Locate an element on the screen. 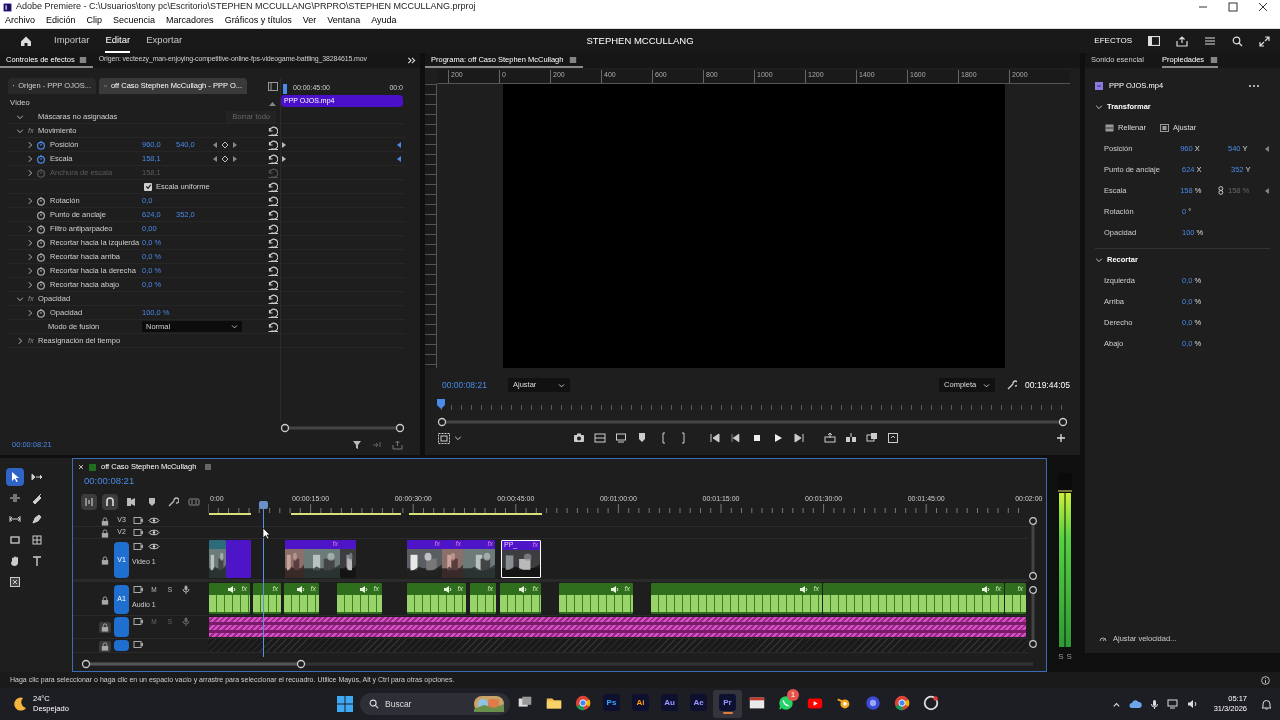 The image size is (1280, 720). extract-icon is located at coordinates (850, 438).